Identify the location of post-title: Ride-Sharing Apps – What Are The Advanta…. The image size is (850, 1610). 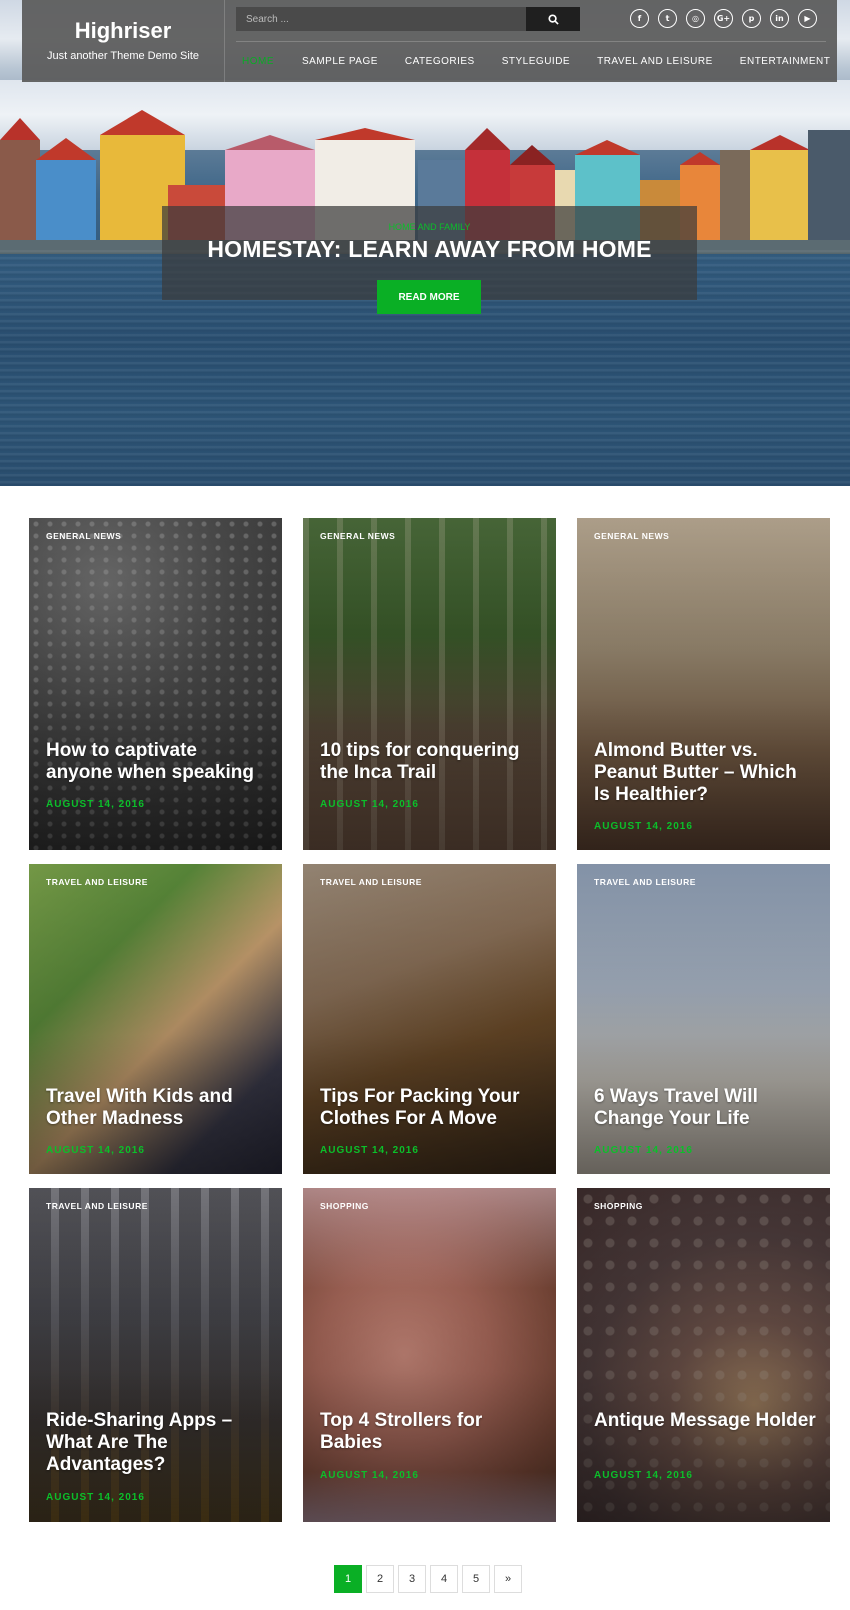
(157, 1443).